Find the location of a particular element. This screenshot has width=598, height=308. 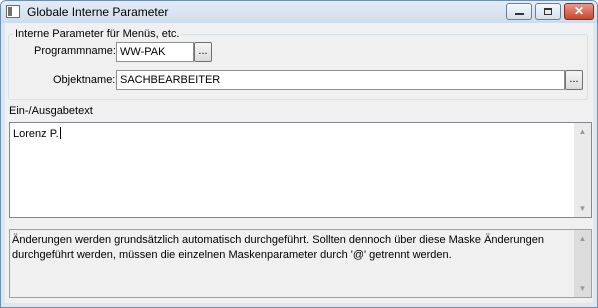

app-window-icon is located at coordinates (13, 11).